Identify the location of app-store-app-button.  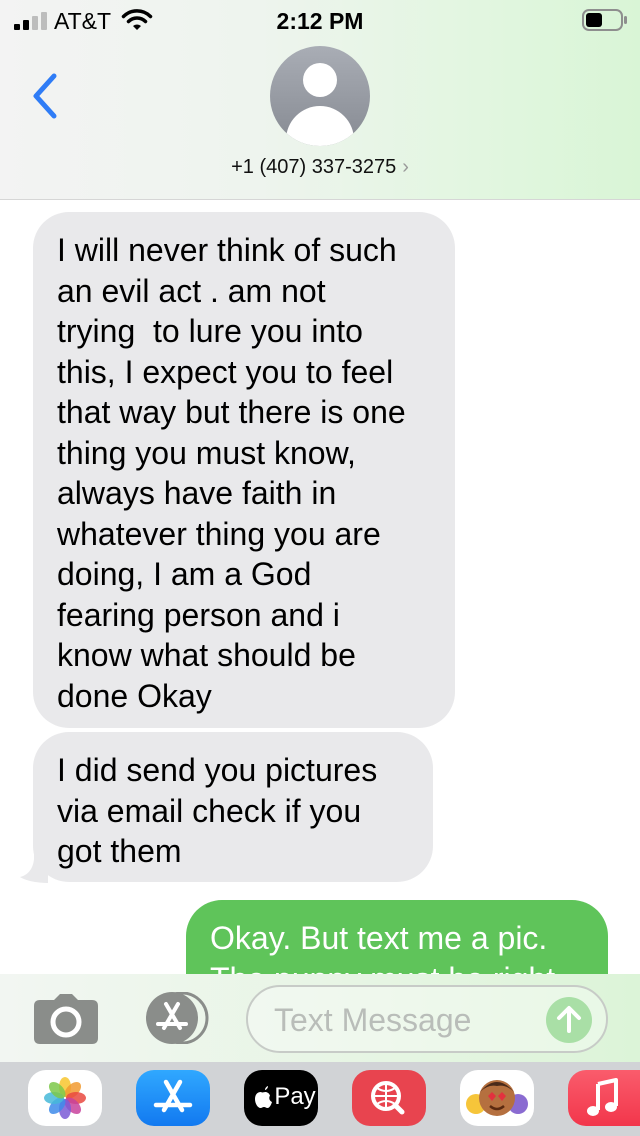
(173, 1098).